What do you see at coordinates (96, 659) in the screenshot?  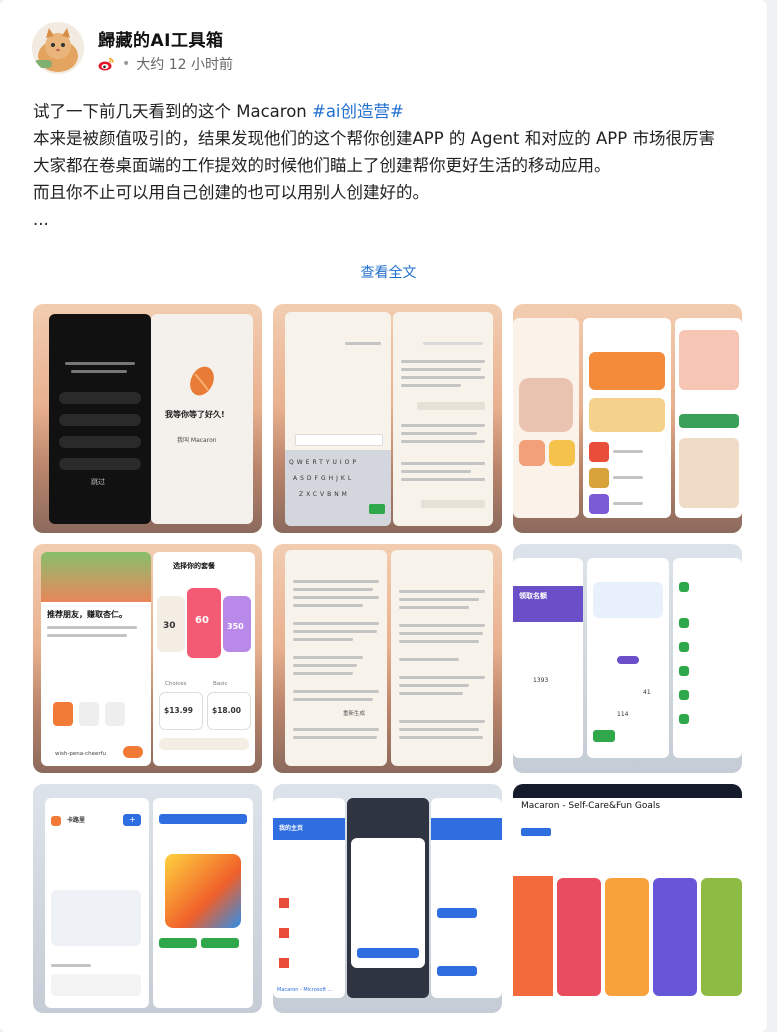 I see `referral-screen: 推荐朋友，赚取杏仁。 wish-pena-cheerfu` at bounding box center [96, 659].